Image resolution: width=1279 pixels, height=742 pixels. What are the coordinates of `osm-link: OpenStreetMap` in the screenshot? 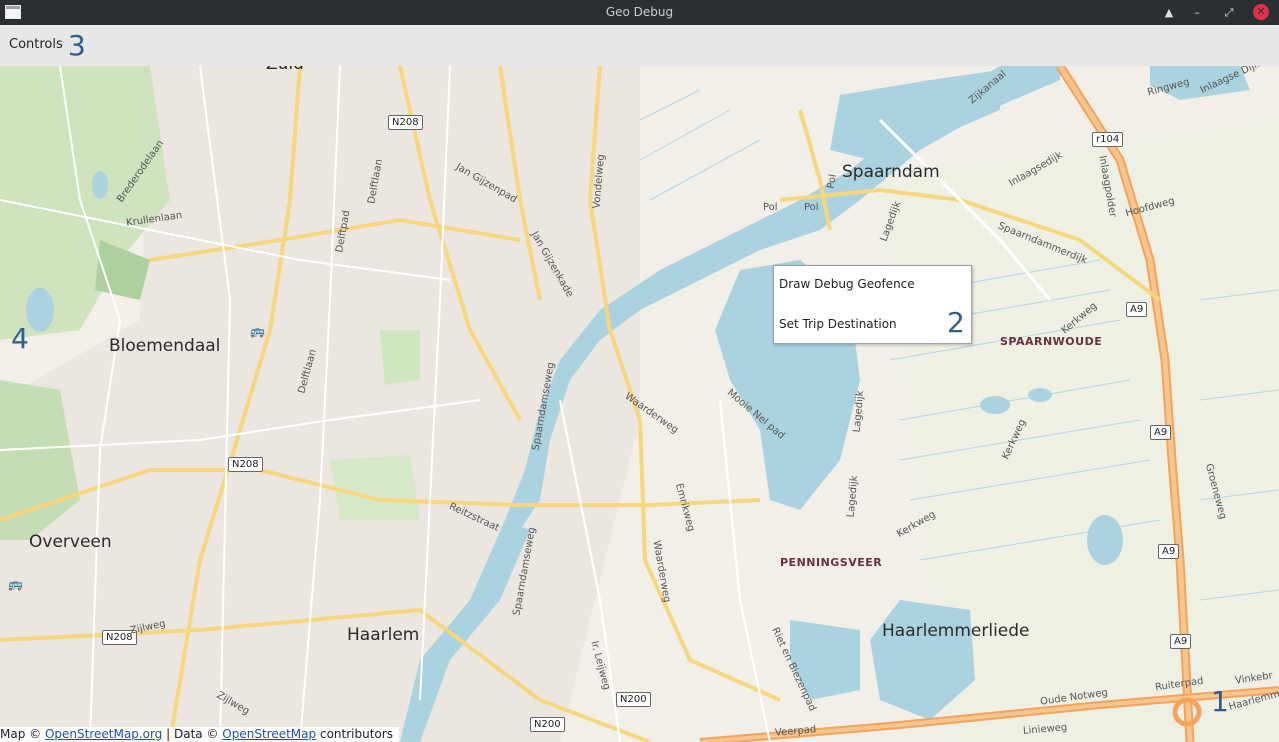 It's located at (269, 734).